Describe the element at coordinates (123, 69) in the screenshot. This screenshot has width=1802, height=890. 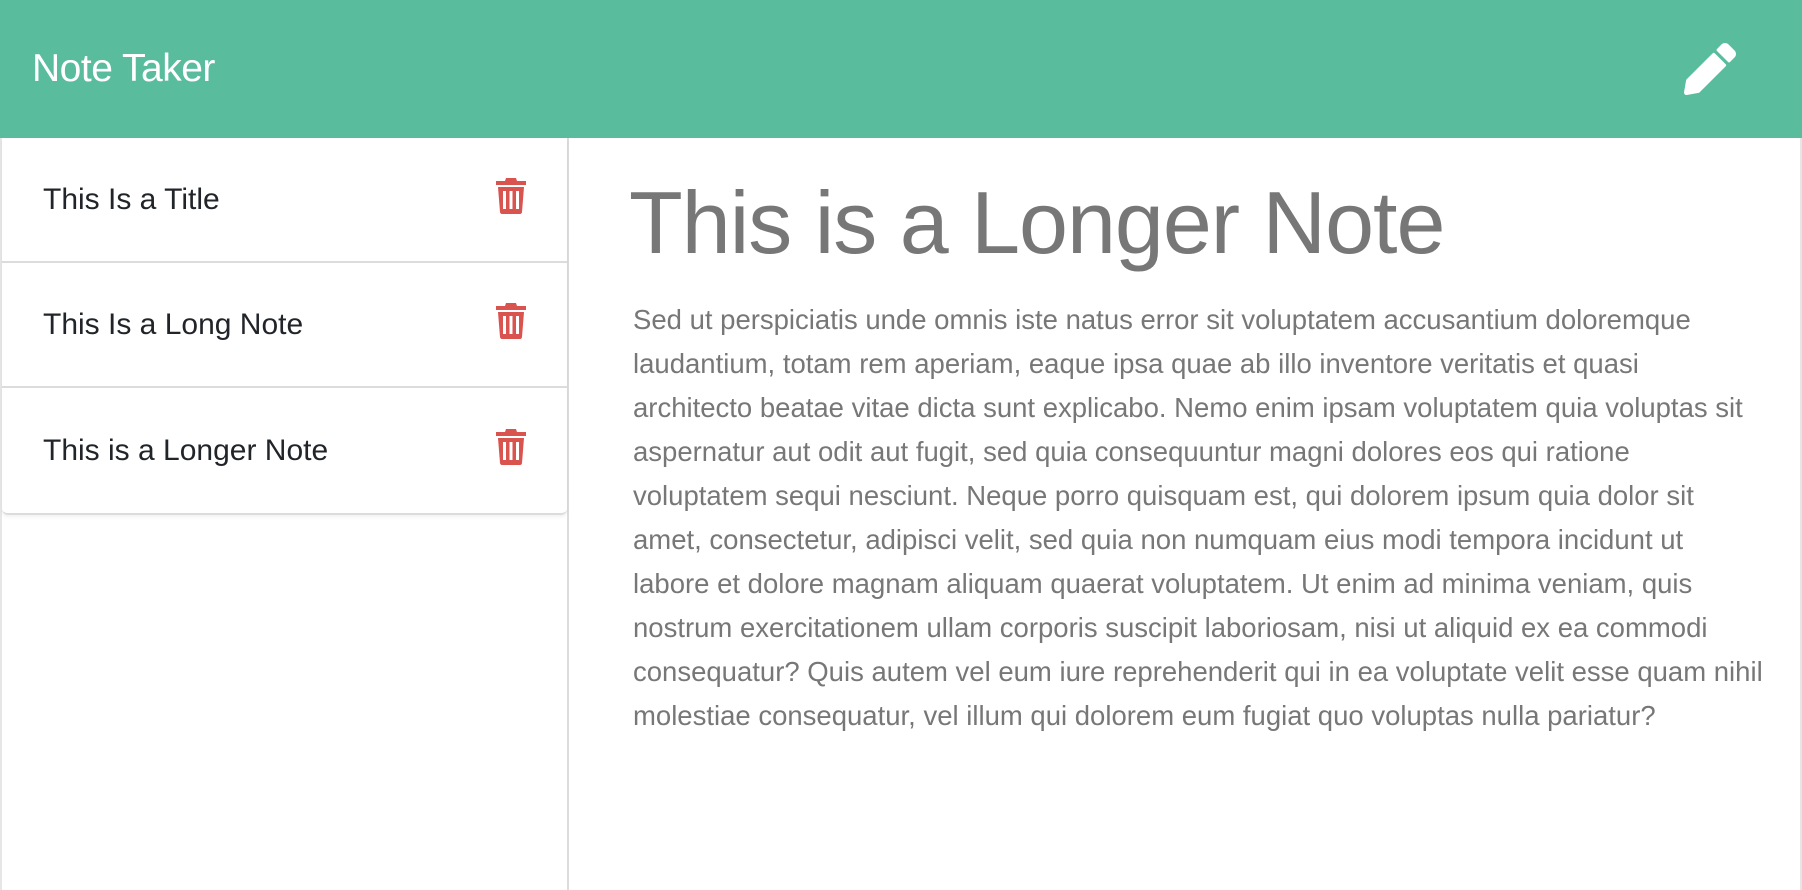
I see `app-title: Note Taker` at that location.